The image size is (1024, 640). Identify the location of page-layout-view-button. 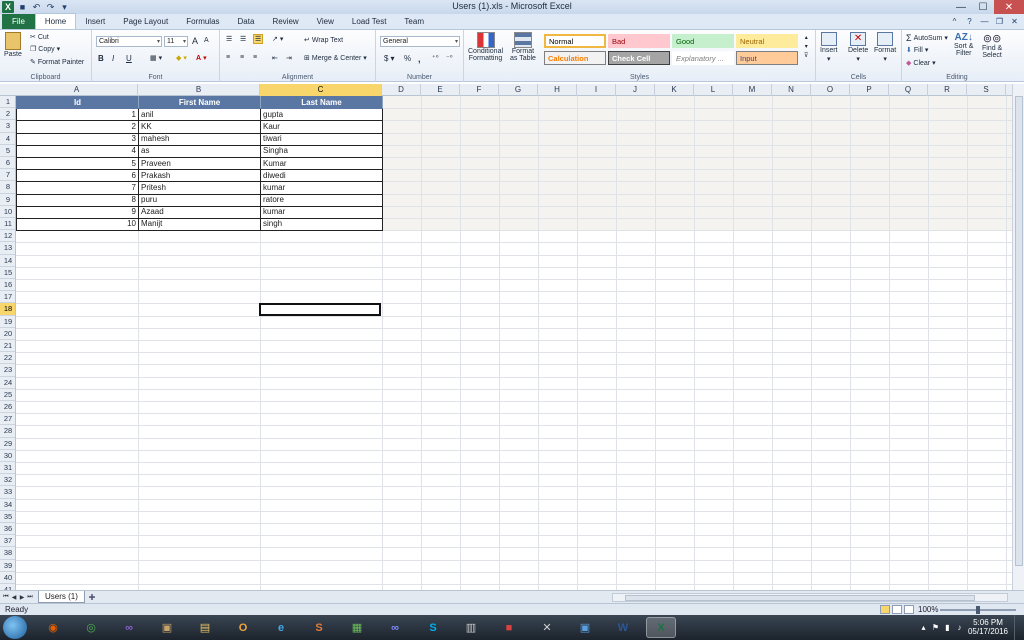
(897, 609).